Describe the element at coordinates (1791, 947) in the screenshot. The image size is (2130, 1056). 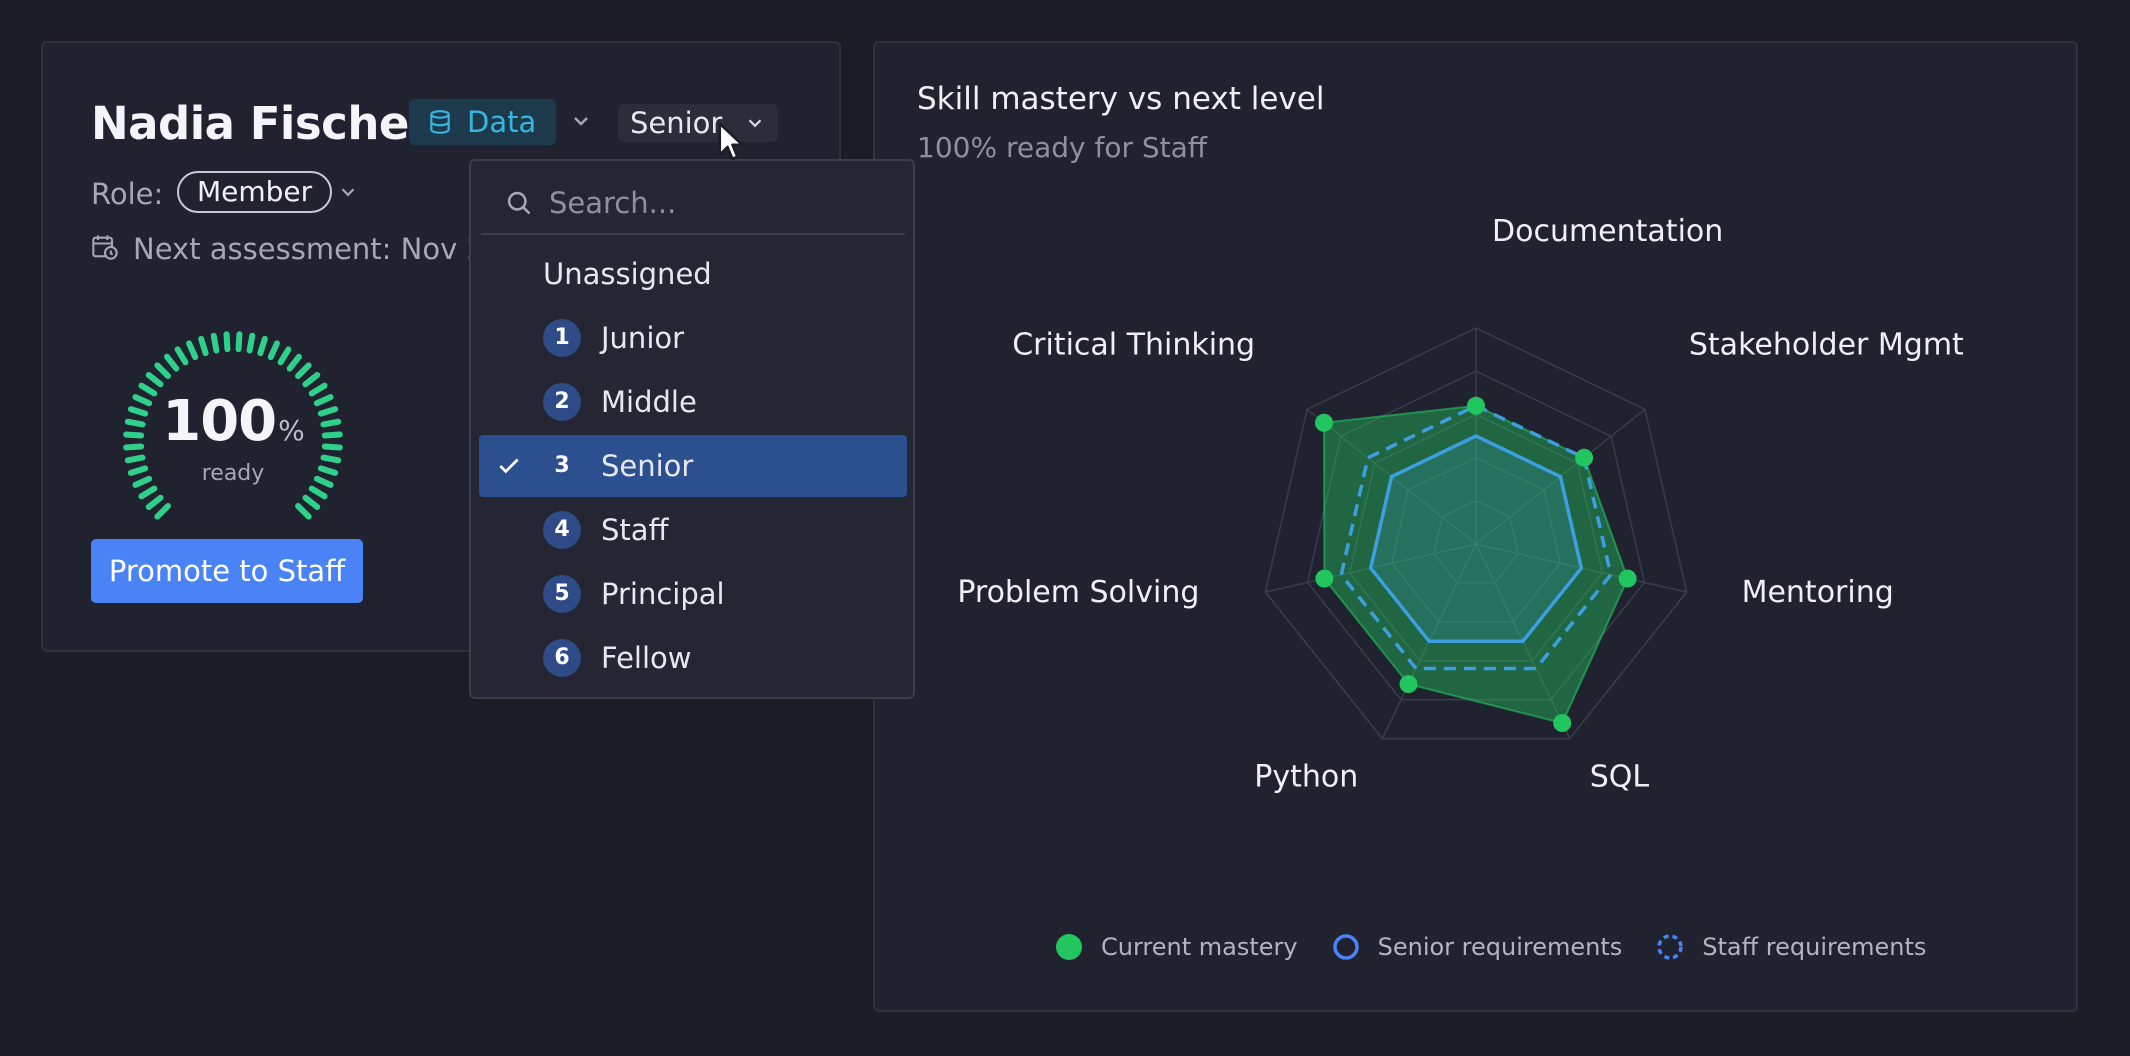
I see `legend-item-staff: Staff requirements` at that location.